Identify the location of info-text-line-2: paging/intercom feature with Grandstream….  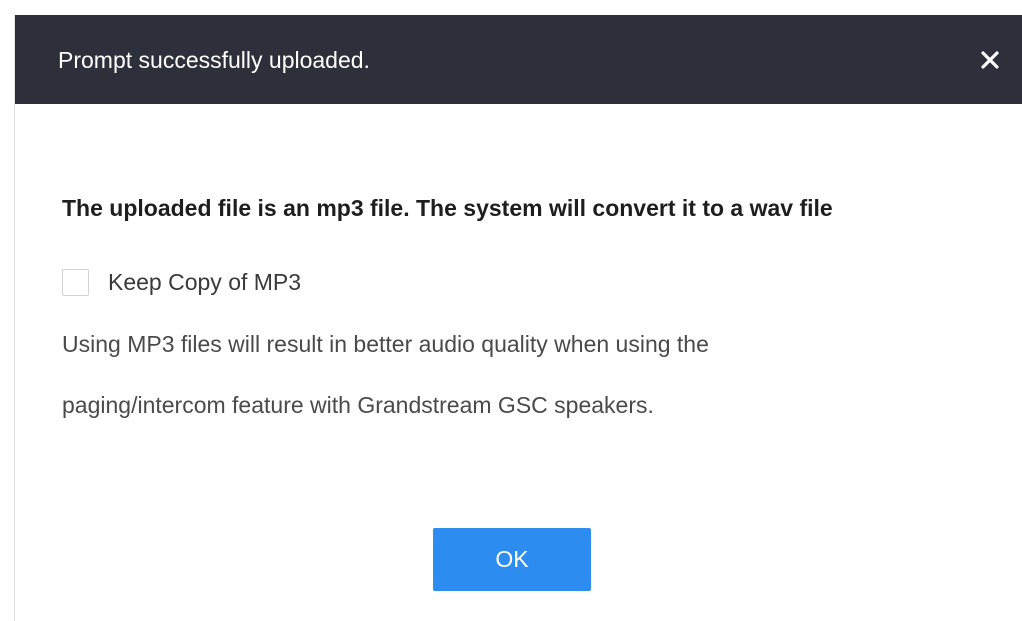
(358, 405).